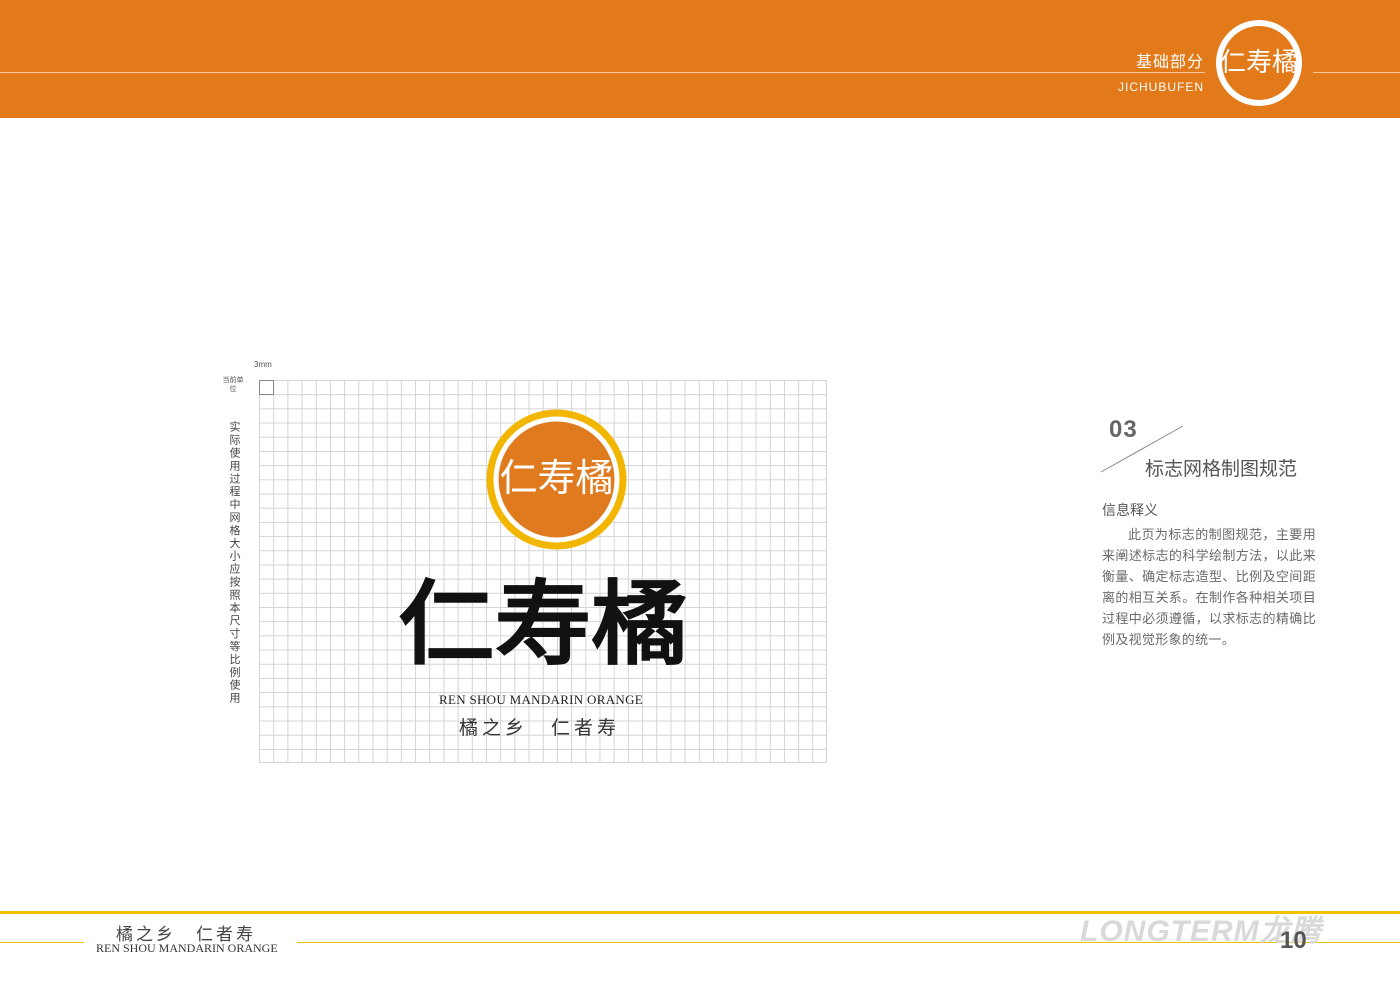 Image resolution: width=1400 pixels, height=990 pixels. Describe the element at coordinates (263, 364) in the screenshot. I see `grid-unit-label: 3mm` at that location.